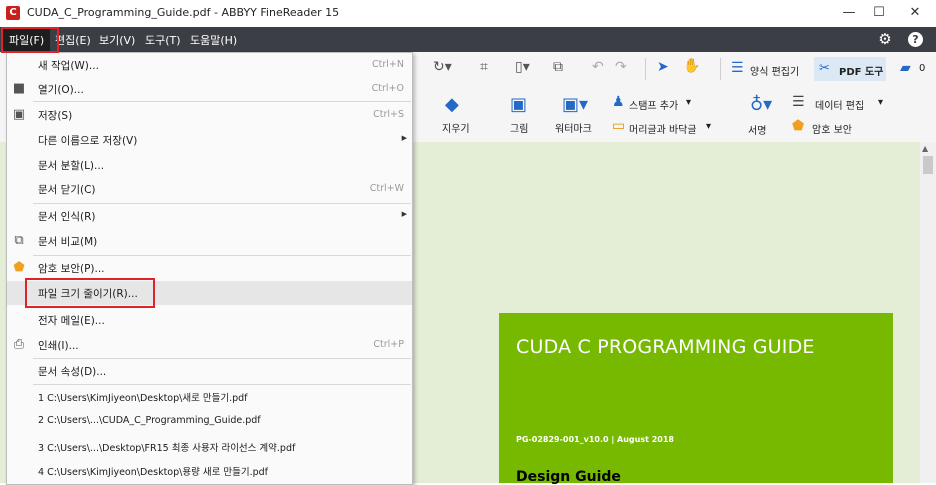 Image resolution: width=936 pixels, height=485 pixels. I want to click on gear-icon: ⚙, so click(885, 39).